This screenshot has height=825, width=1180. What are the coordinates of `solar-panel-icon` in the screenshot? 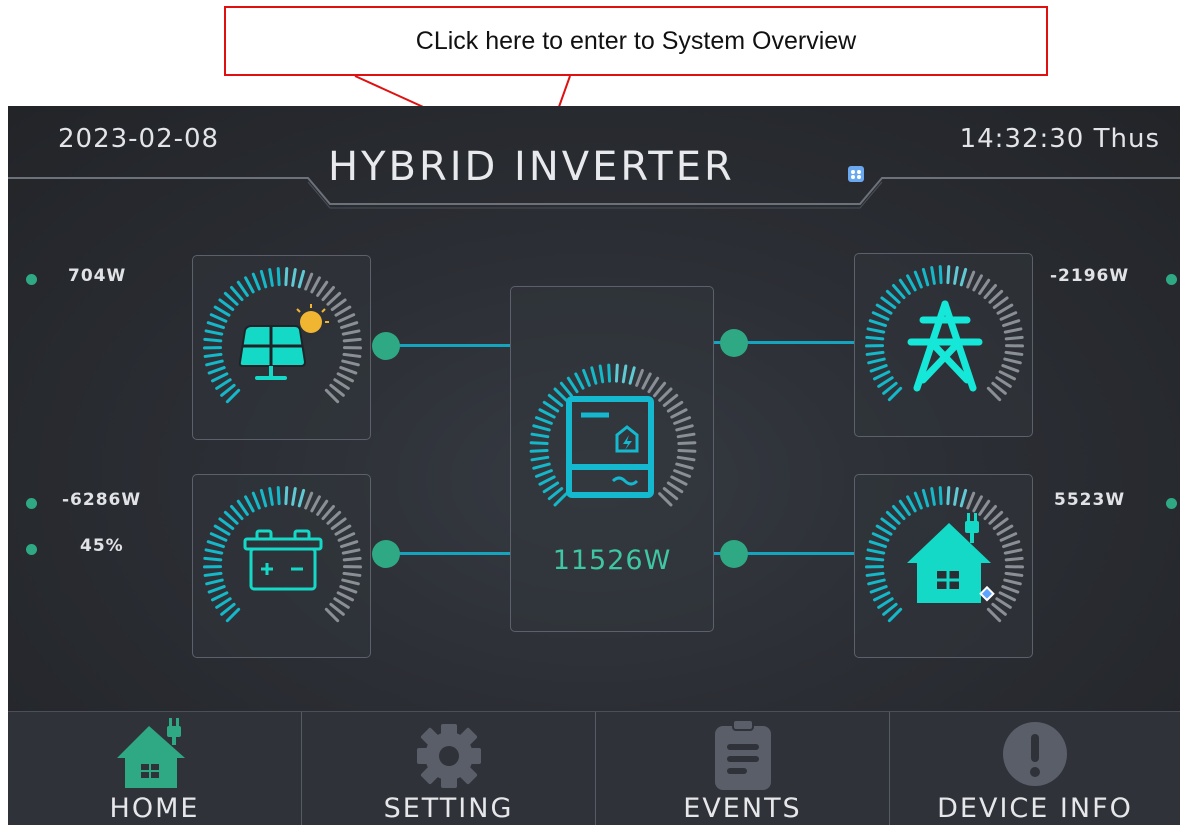 It's located at (283, 342).